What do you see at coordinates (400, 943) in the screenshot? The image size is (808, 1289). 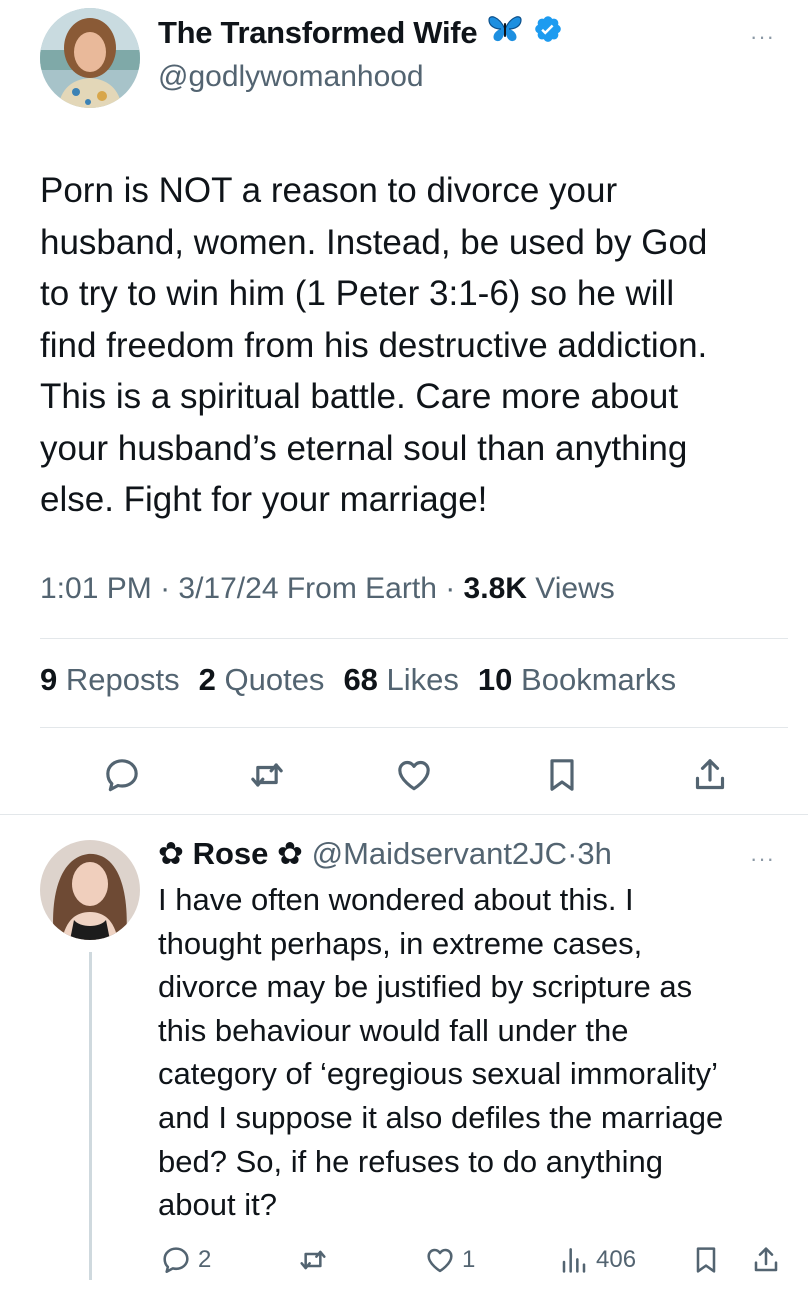 I see `reply-text-line: thought perhaps, in extreme cases,` at bounding box center [400, 943].